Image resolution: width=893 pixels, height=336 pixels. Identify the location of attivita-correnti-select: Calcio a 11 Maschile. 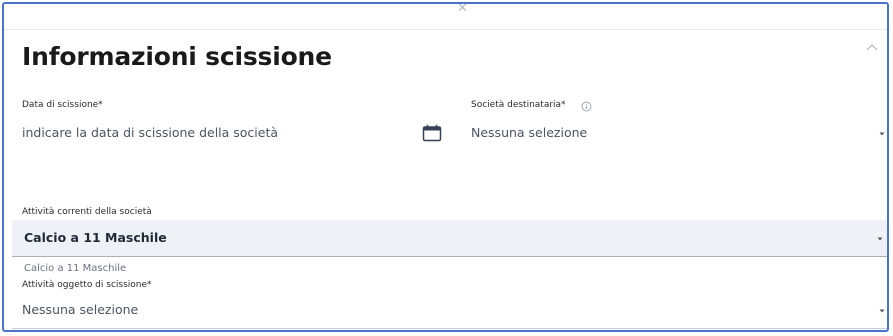
(449, 238).